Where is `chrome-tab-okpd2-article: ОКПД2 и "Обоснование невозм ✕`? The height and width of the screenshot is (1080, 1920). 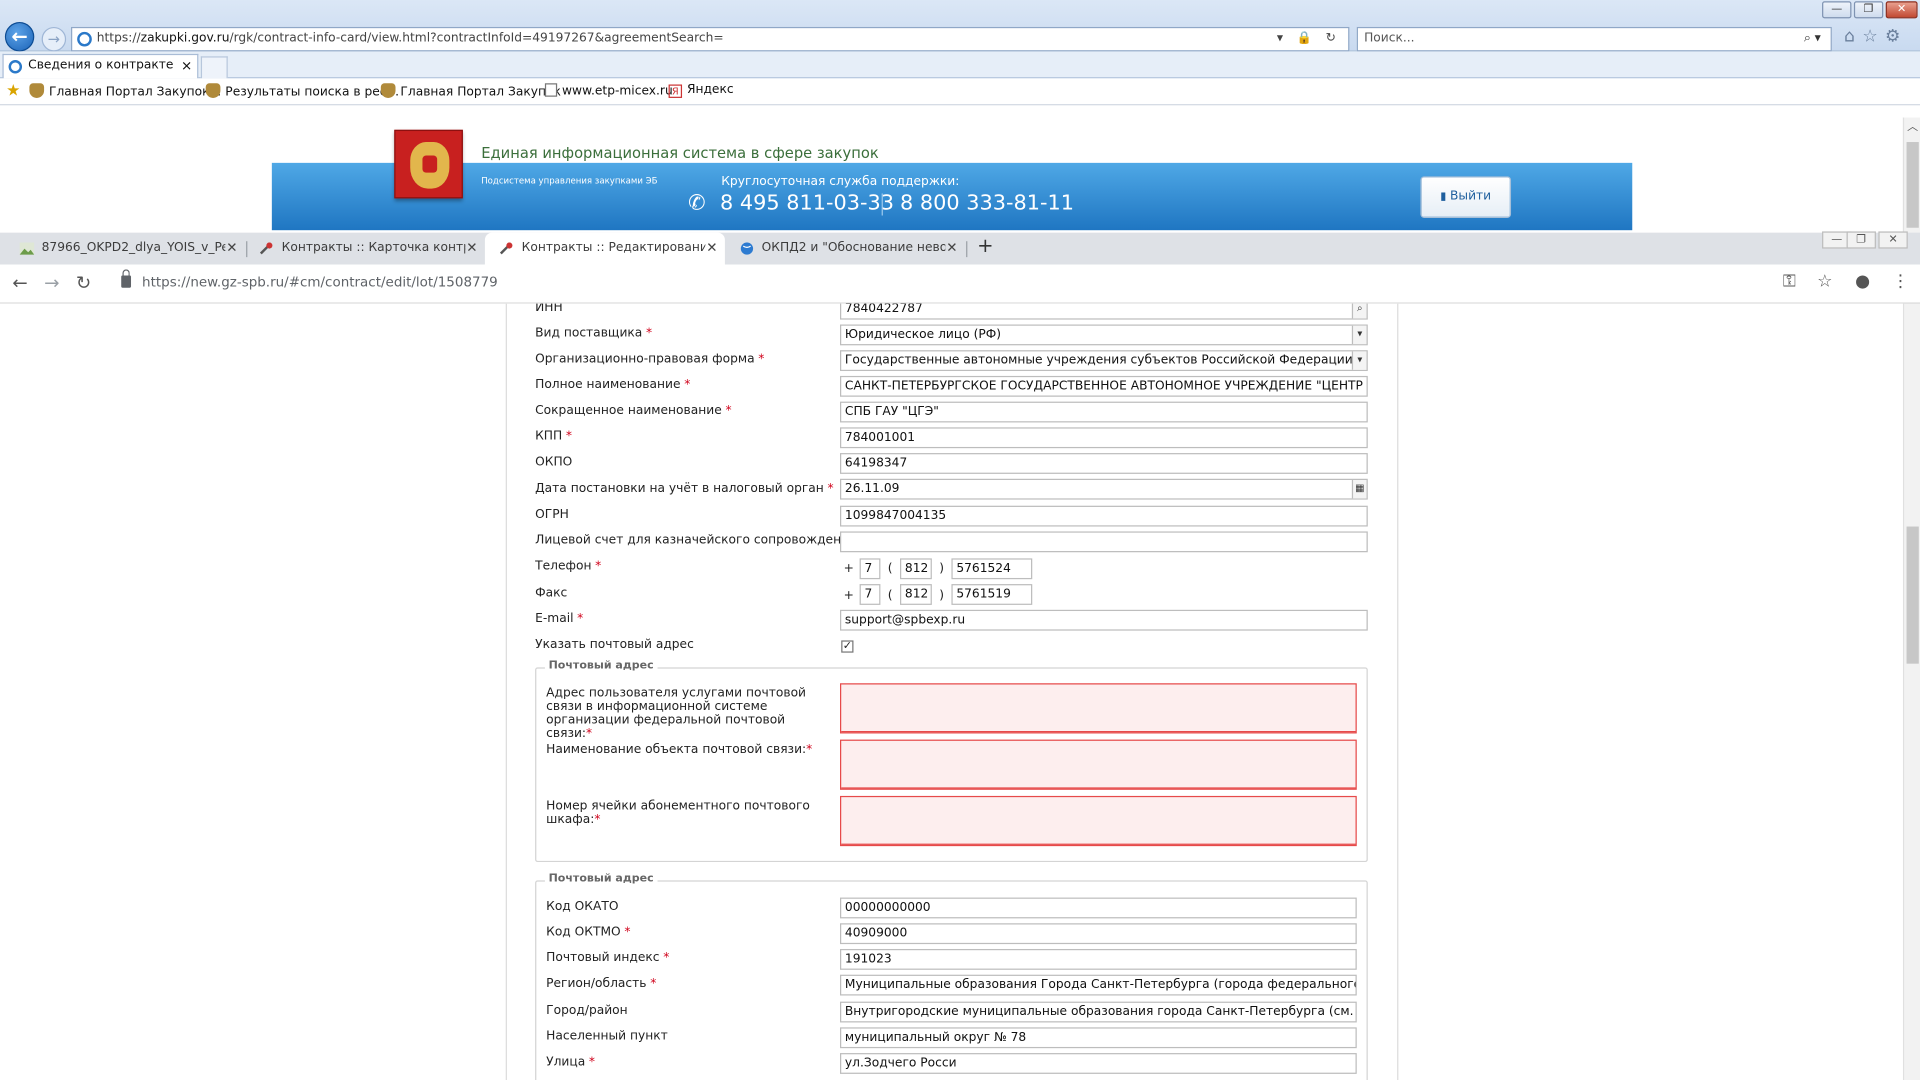 chrome-tab-okpd2-article: ОКПД2 и "Обоснование невозм ✕ is located at coordinates (845, 249).